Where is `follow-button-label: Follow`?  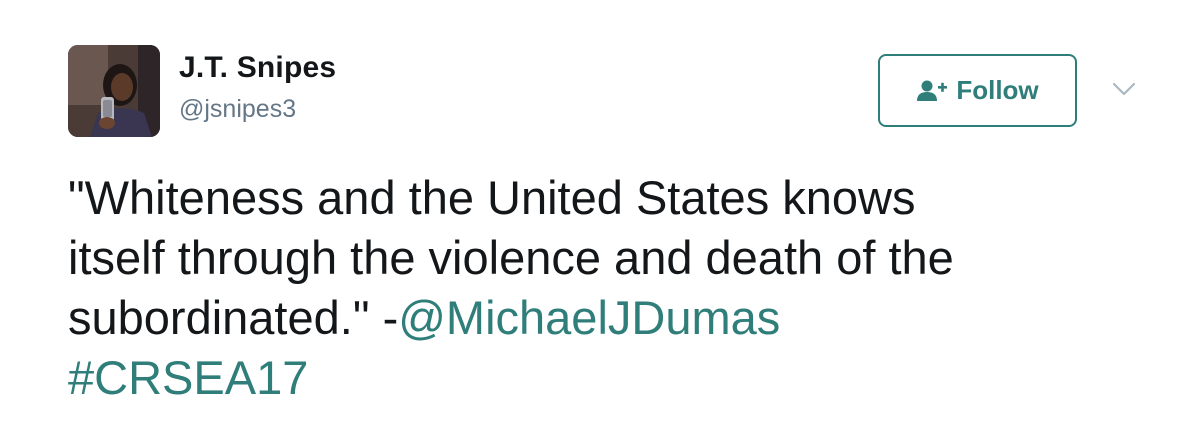
follow-button-label: Follow is located at coordinates (997, 90).